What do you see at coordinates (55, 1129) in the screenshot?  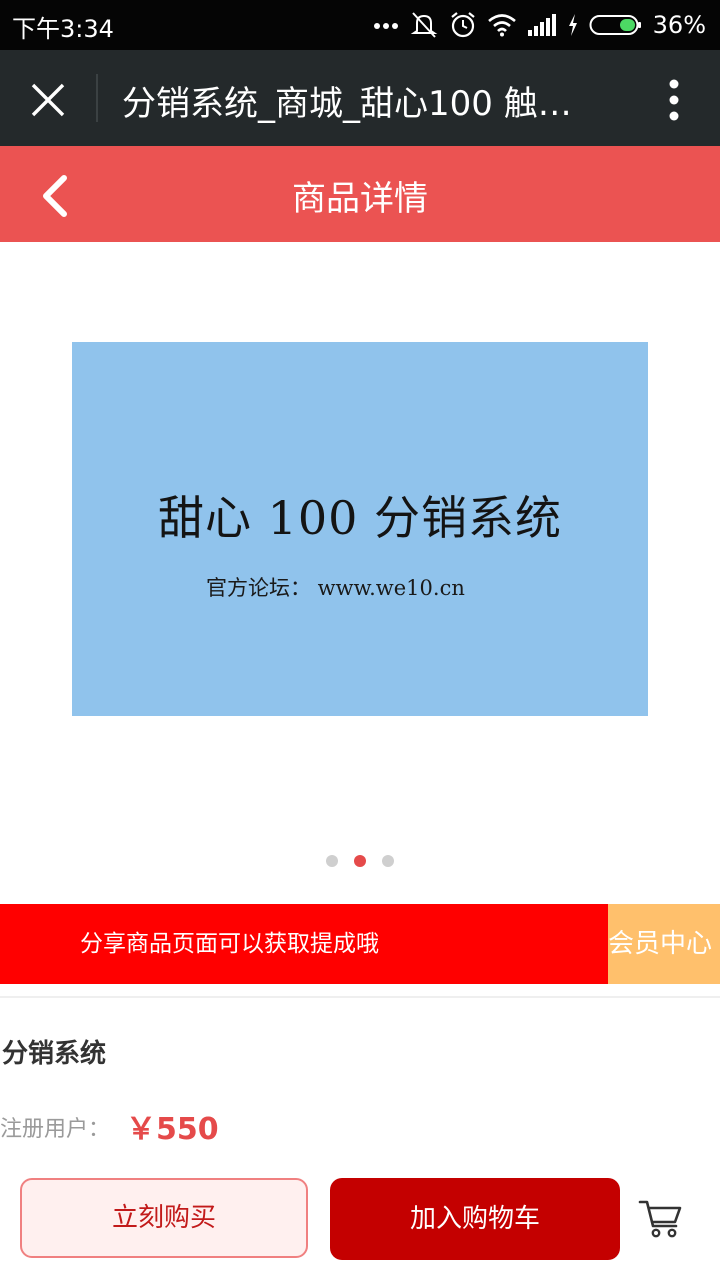 I see `price-label: 注册用户：` at bounding box center [55, 1129].